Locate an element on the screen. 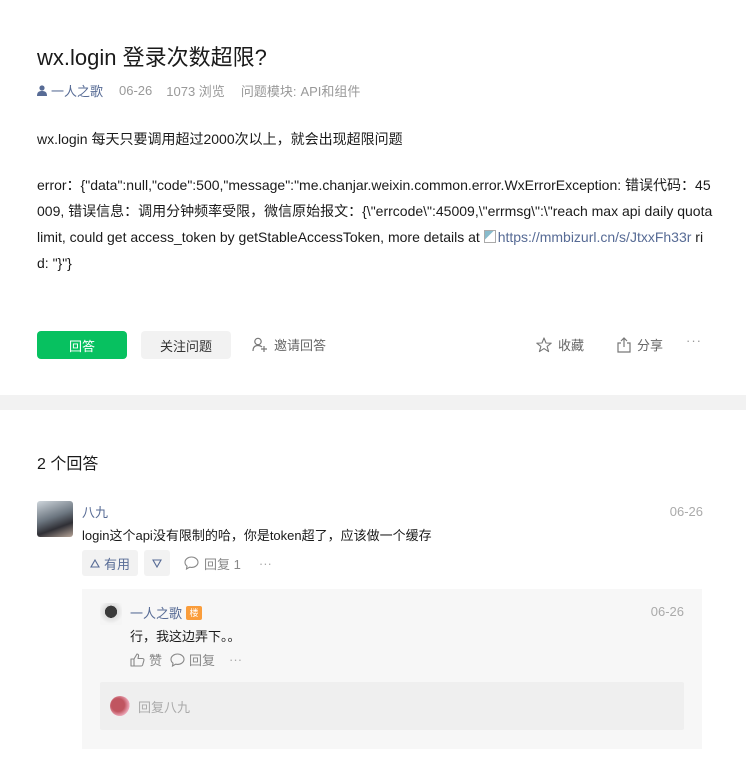  answer-text: login这个api没有限制的哈，你是token超了，应该做一个缓存 is located at coordinates (257, 535).